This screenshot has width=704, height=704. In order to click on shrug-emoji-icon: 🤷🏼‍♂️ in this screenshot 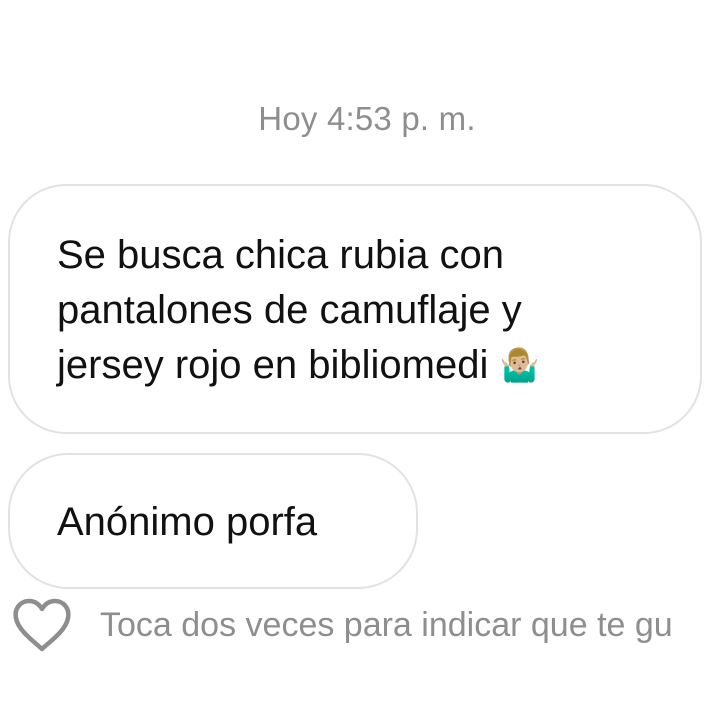, I will do `click(519, 365)`.